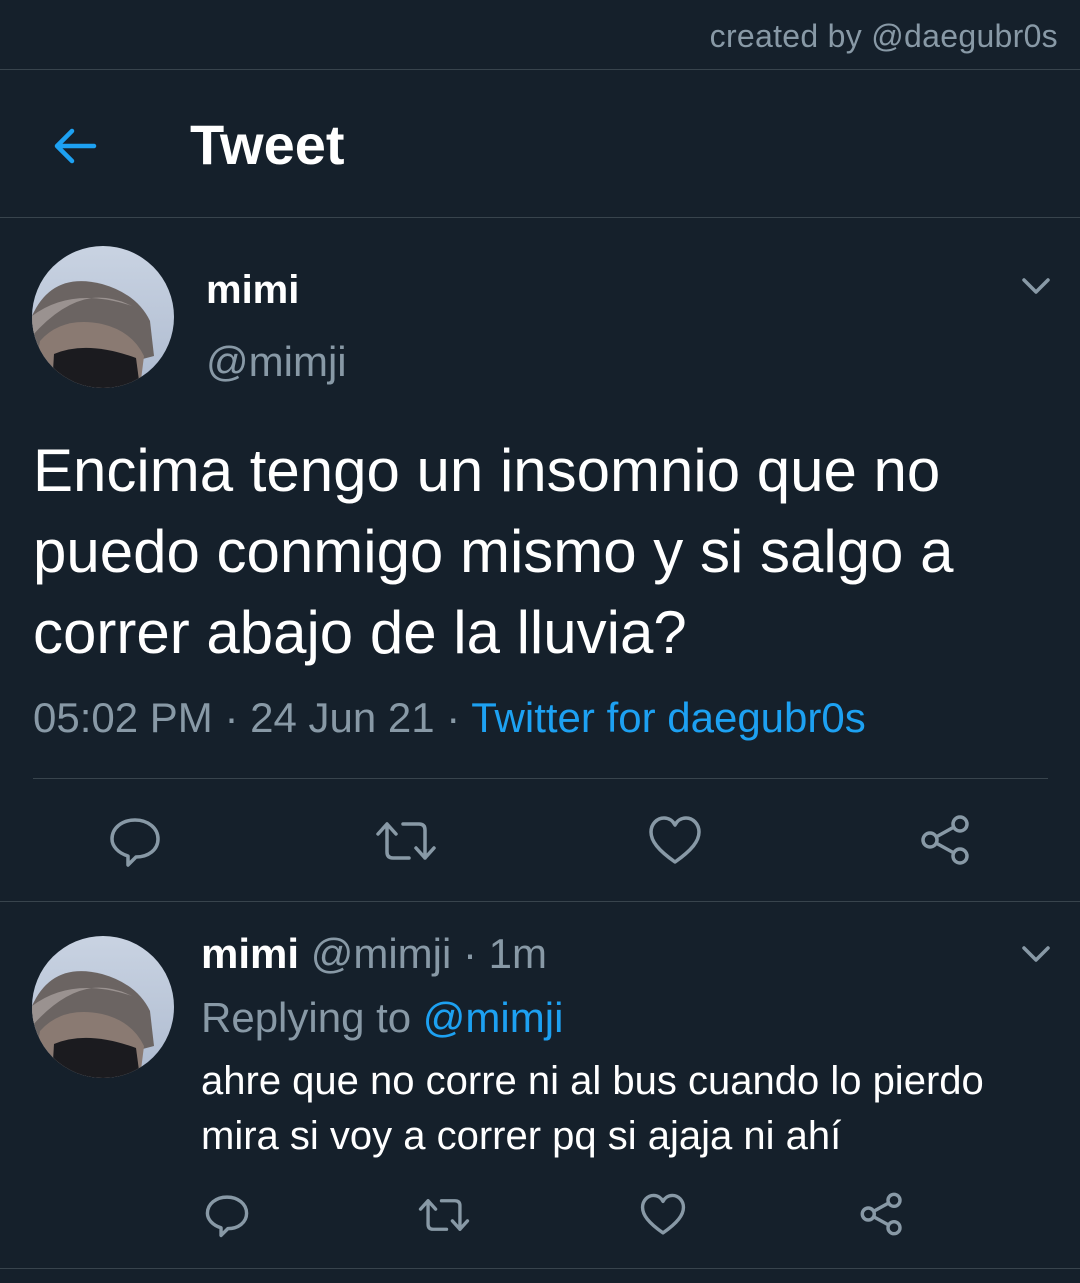 This screenshot has width=1080, height=1283. I want to click on avatar, so click(103, 317).